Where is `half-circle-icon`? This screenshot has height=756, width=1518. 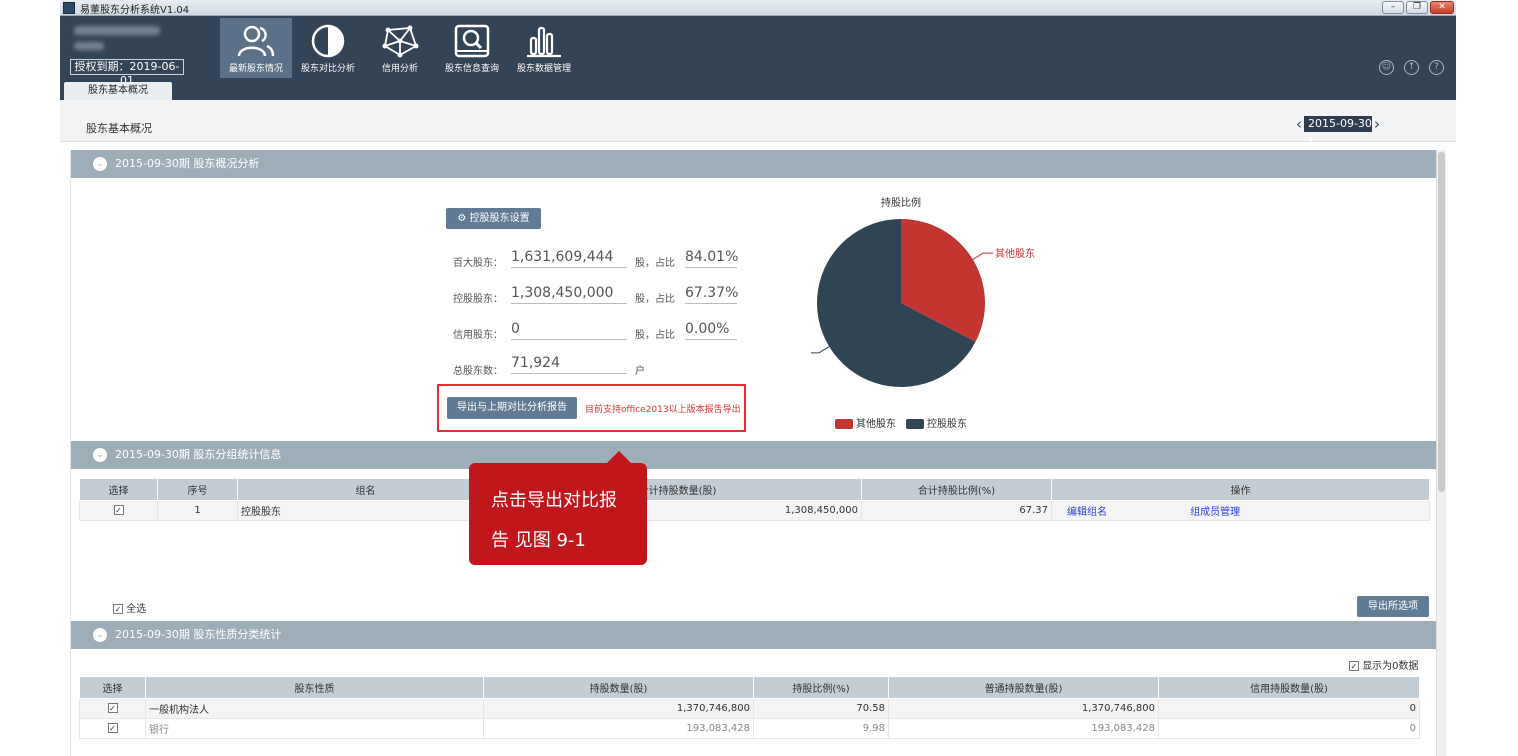 half-circle-icon is located at coordinates (328, 41).